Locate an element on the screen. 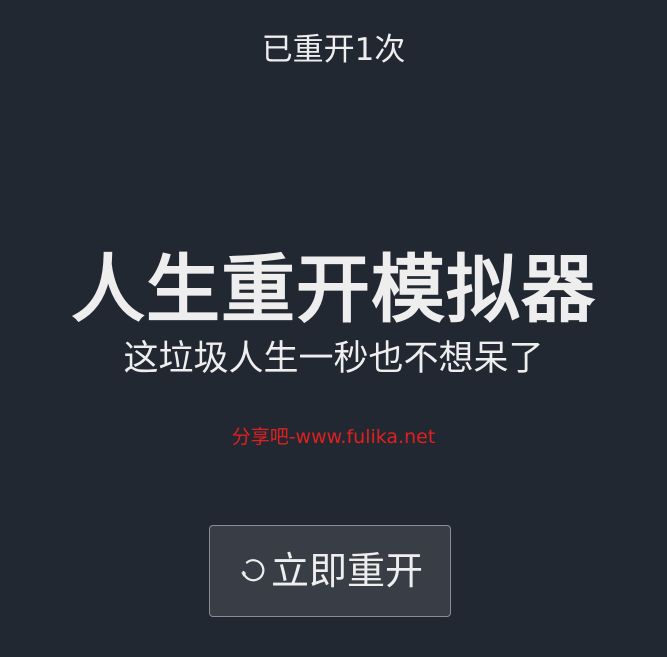 The height and width of the screenshot is (657, 667). restart-button-label: 立即重开 is located at coordinates (346, 571).